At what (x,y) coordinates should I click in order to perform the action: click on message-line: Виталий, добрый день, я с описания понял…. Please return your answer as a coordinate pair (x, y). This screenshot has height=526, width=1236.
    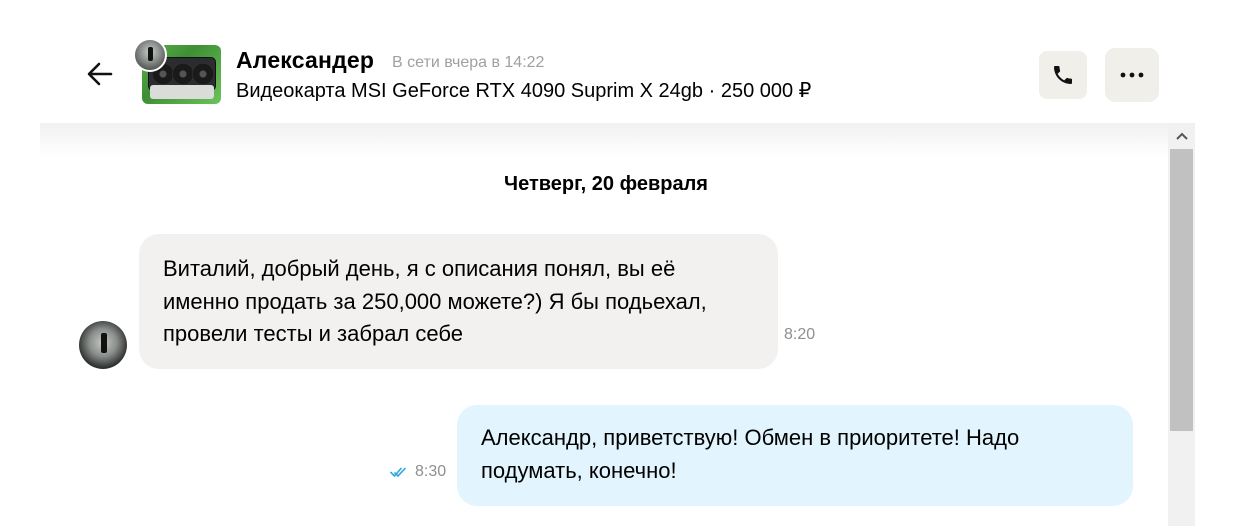
    Looking at the image, I should click on (419, 268).